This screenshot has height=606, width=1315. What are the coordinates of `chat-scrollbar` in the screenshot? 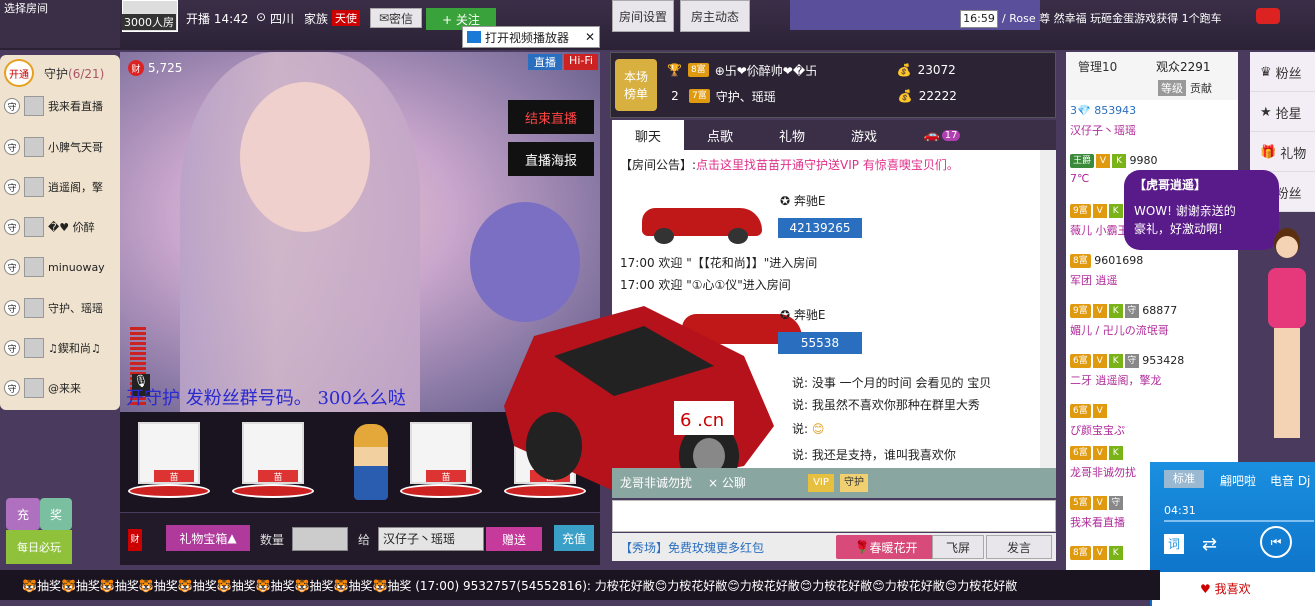 It's located at (1048, 309).